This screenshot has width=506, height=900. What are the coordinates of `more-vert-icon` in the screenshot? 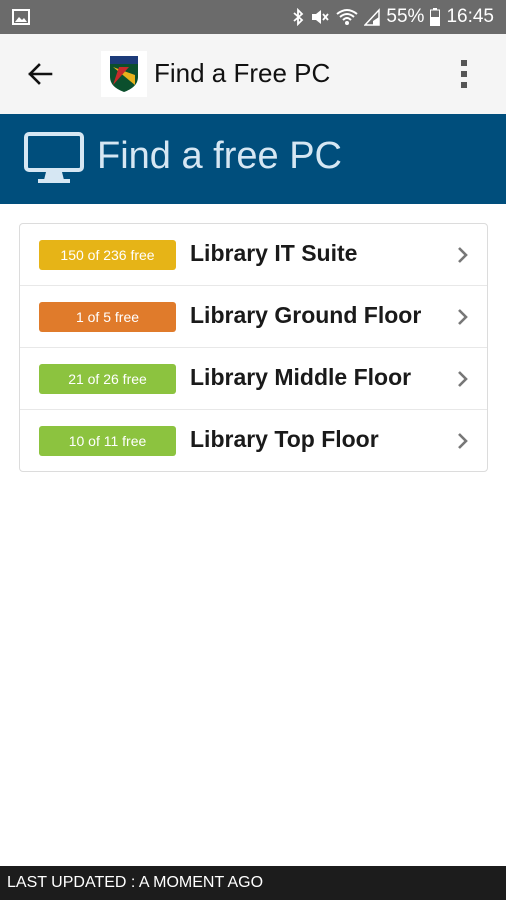 It's located at (464, 74).